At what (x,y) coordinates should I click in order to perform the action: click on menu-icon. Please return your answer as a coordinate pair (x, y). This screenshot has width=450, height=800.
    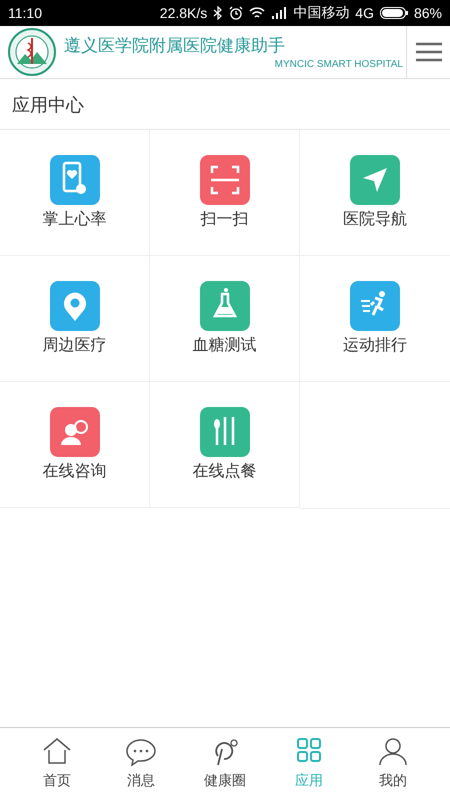
    Looking at the image, I should click on (429, 52).